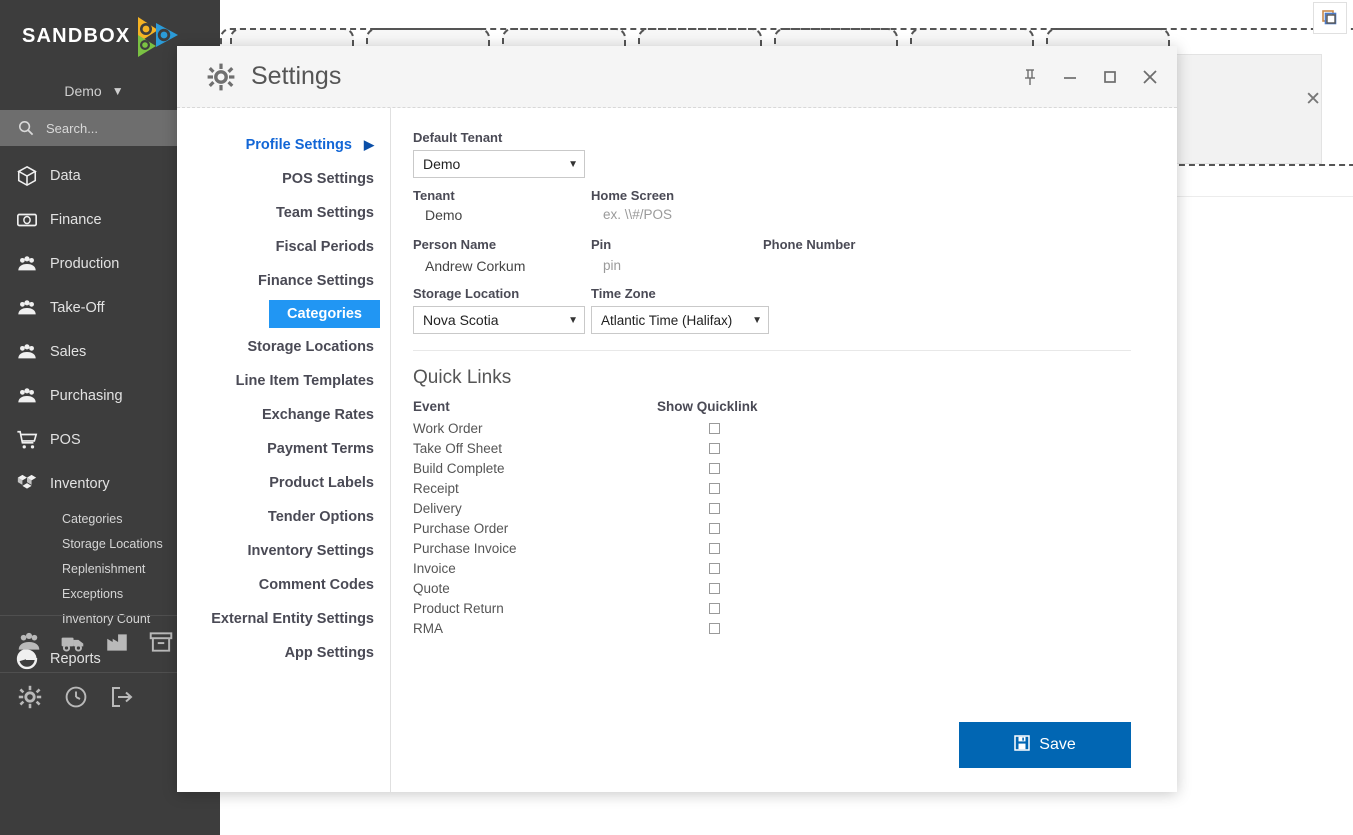  What do you see at coordinates (772, 468) in the screenshot?
I see `table-row: Build Complete` at bounding box center [772, 468].